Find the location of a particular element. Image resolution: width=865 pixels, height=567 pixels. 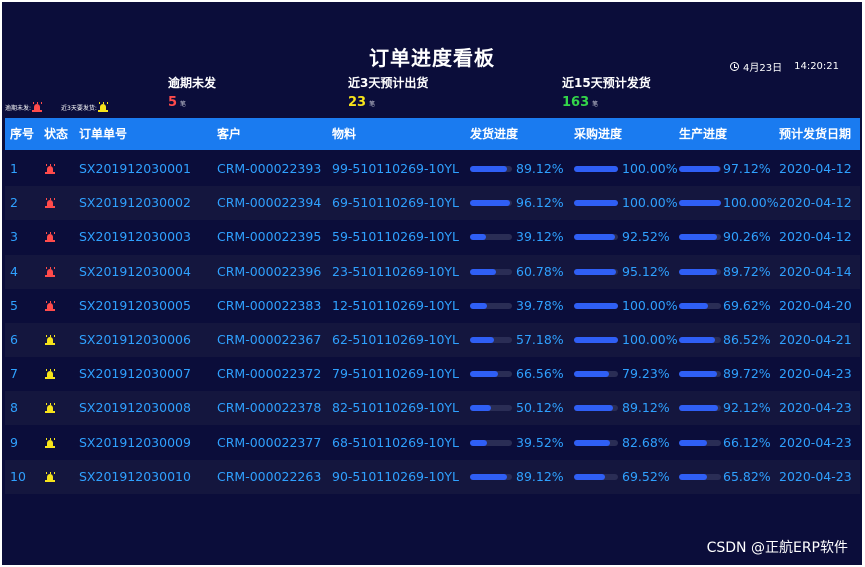

col-no: 序号 is located at coordinates (22, 134).